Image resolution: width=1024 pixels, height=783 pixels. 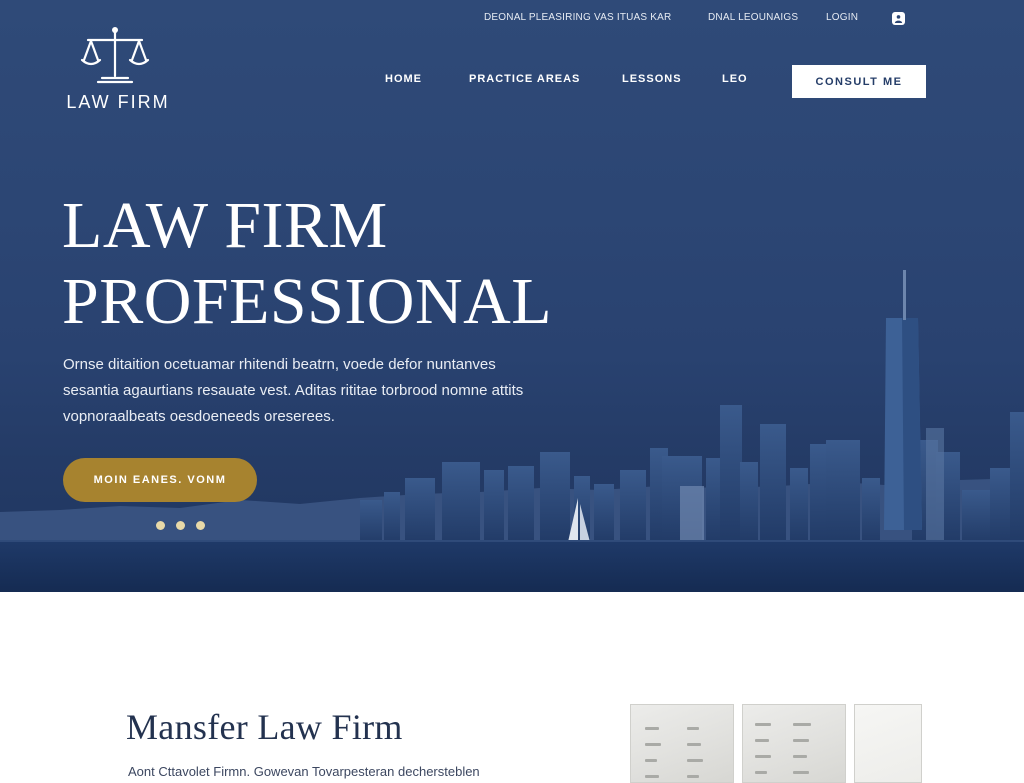 I want to click on firm-title: Mansfer Law Firm, so click(x=264, y=727).